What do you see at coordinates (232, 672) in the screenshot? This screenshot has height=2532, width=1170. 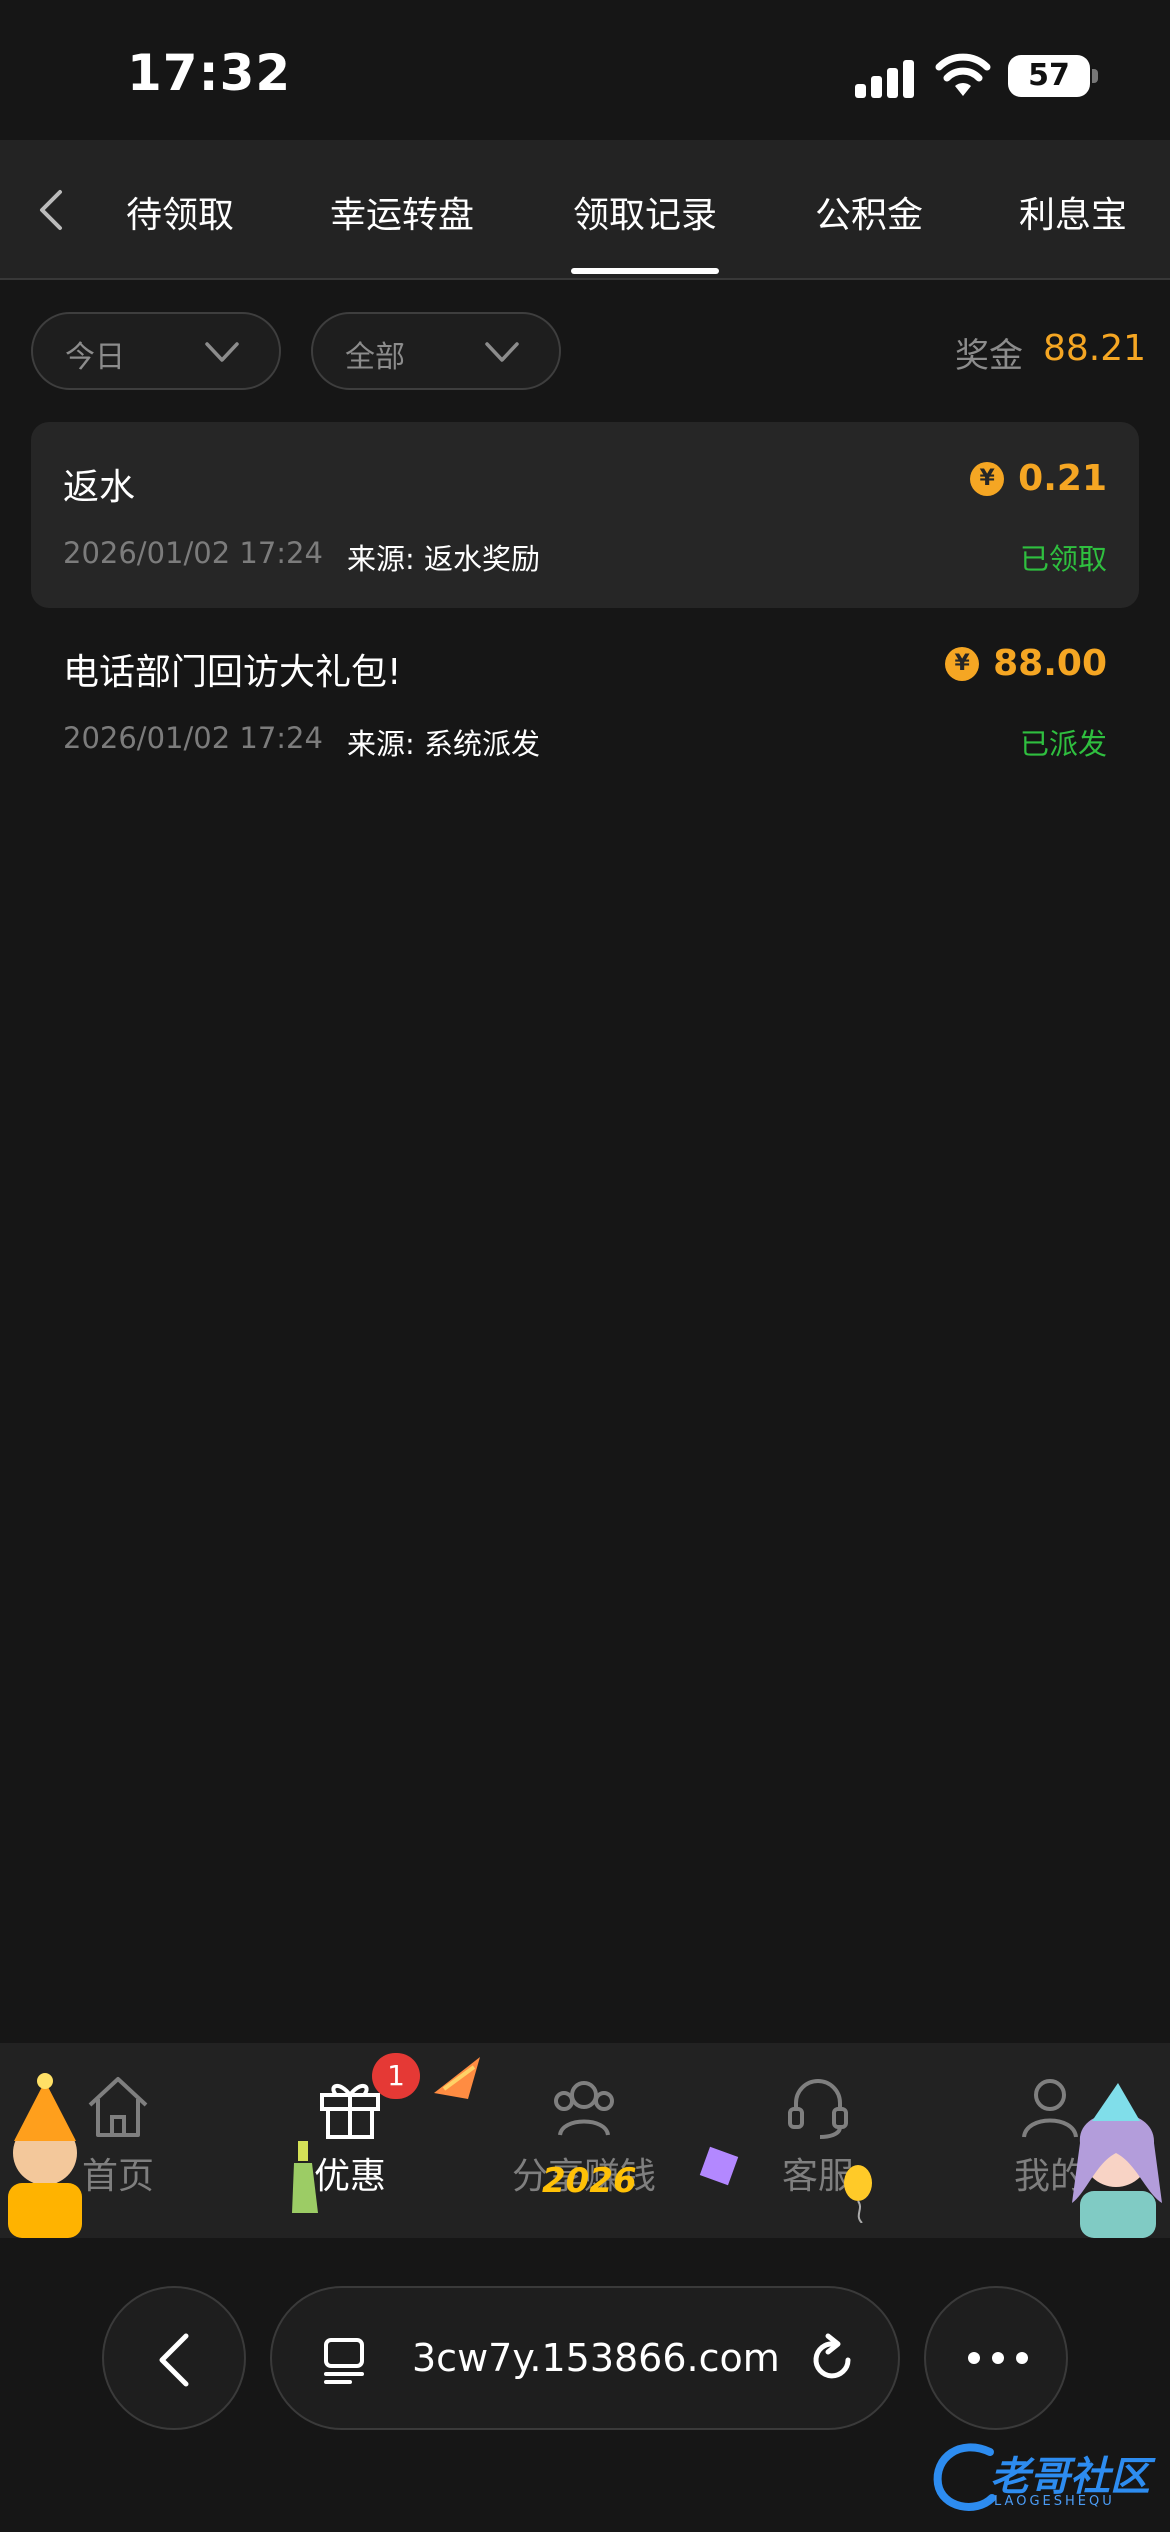 I see `record-title: 电话部门回访大礼包!` at bounding box center [232, 672].